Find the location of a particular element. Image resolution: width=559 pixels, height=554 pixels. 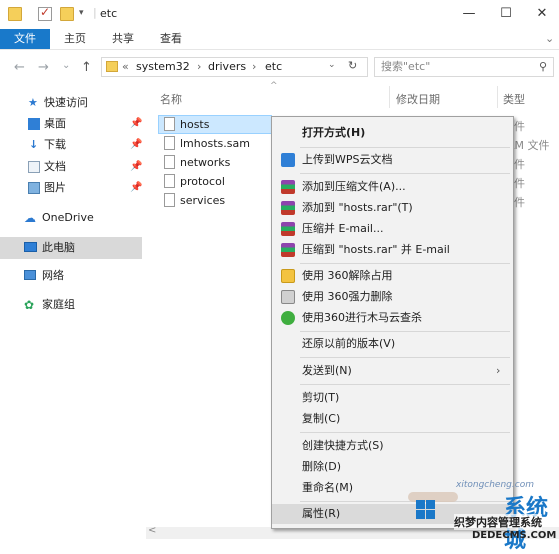

sidebar-item-label: 桌面 is located at coordinates (55, 123).